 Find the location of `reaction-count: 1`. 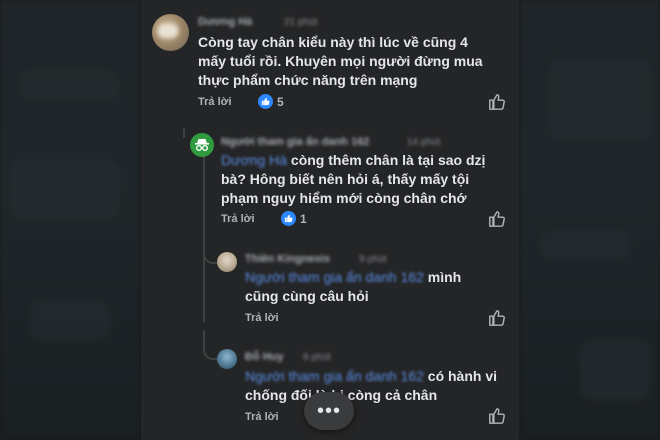

reaction-count: 1 is located at coordinates (303, 218).